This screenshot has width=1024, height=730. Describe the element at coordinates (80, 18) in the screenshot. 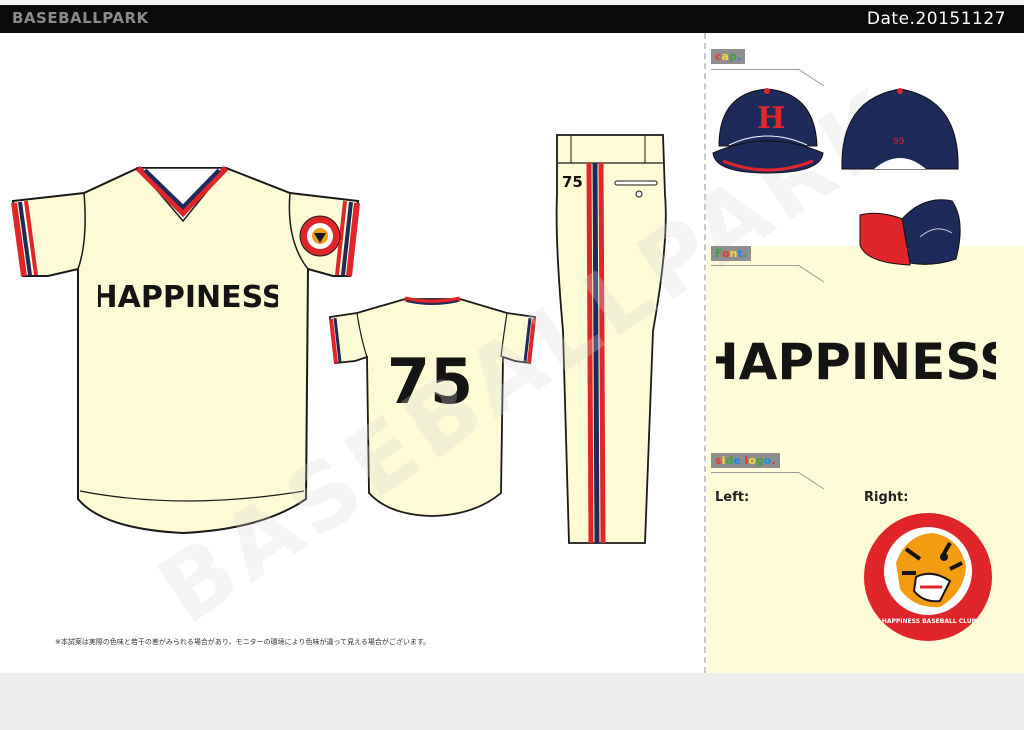

I see `brand-logo: BASEBALLPARK` at that location.